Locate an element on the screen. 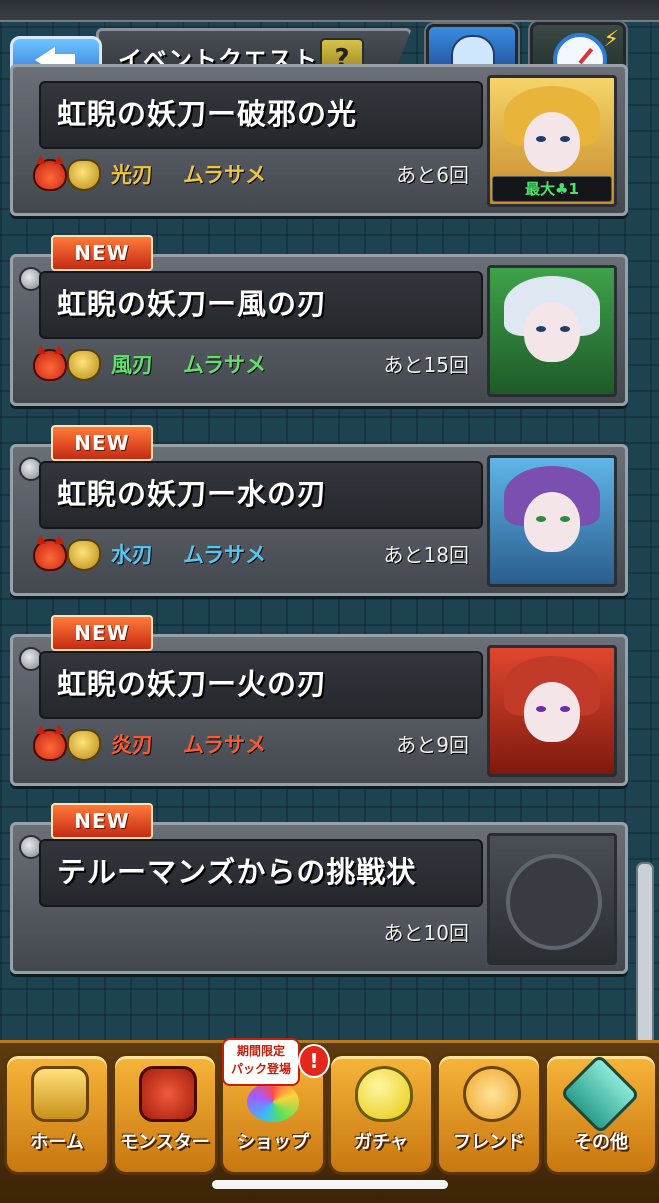 The height and width of the screenshot is (1203, 659). max-badge: 最大♣1 is located at coordinates (552, 189).